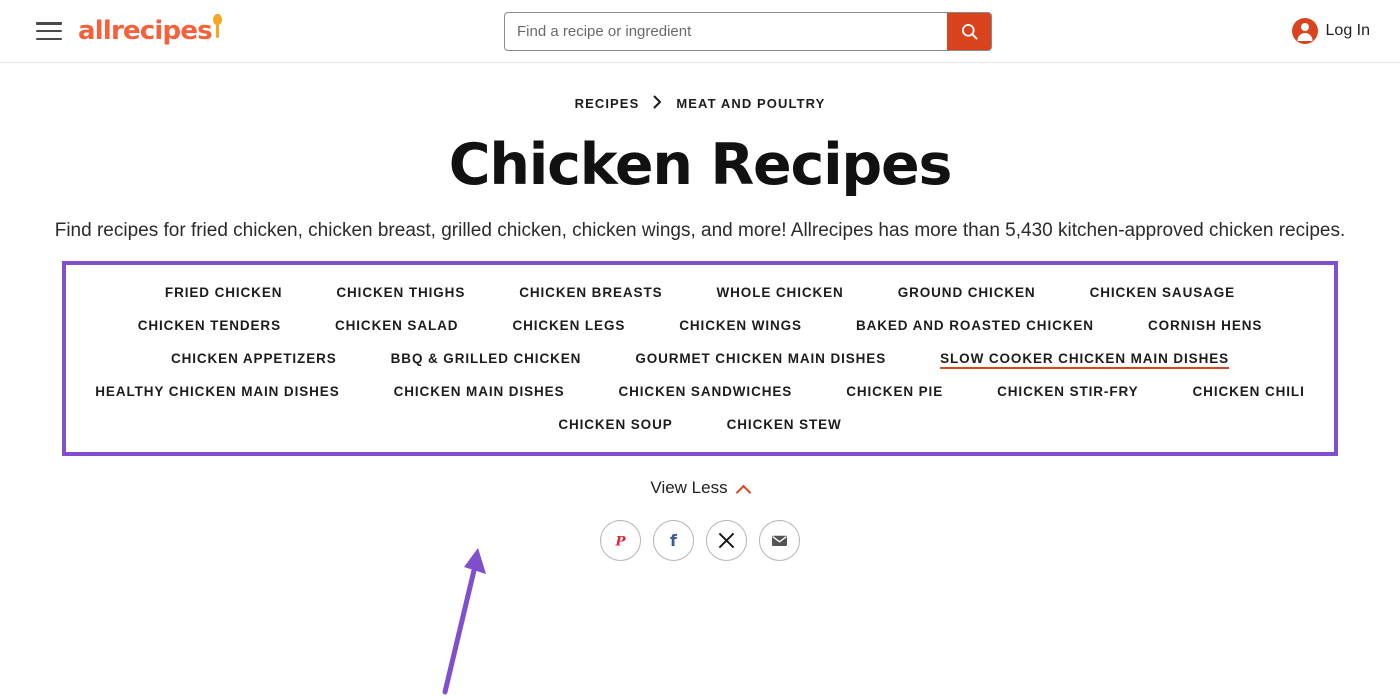  Describe the element at coordinates (145, 31) in the screenshot. I see `logo-wordmark: allrecipes` at that location.